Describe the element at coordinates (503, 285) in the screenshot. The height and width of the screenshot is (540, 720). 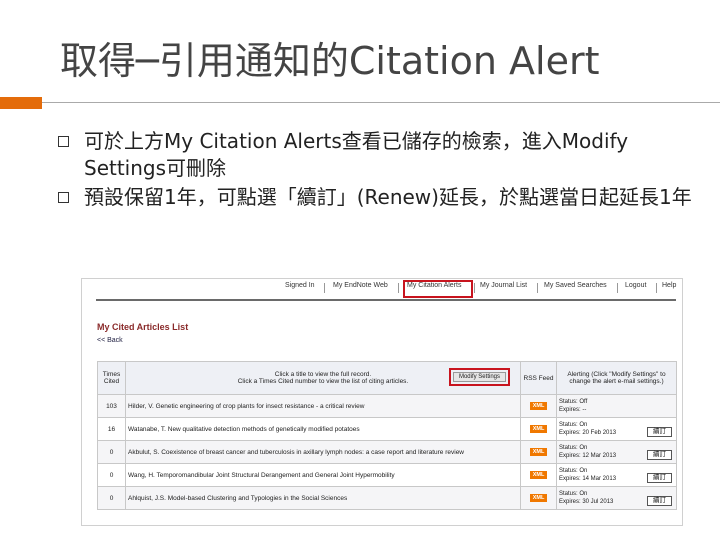
I see `nav-my-journal-list: My Journal List` at that location.